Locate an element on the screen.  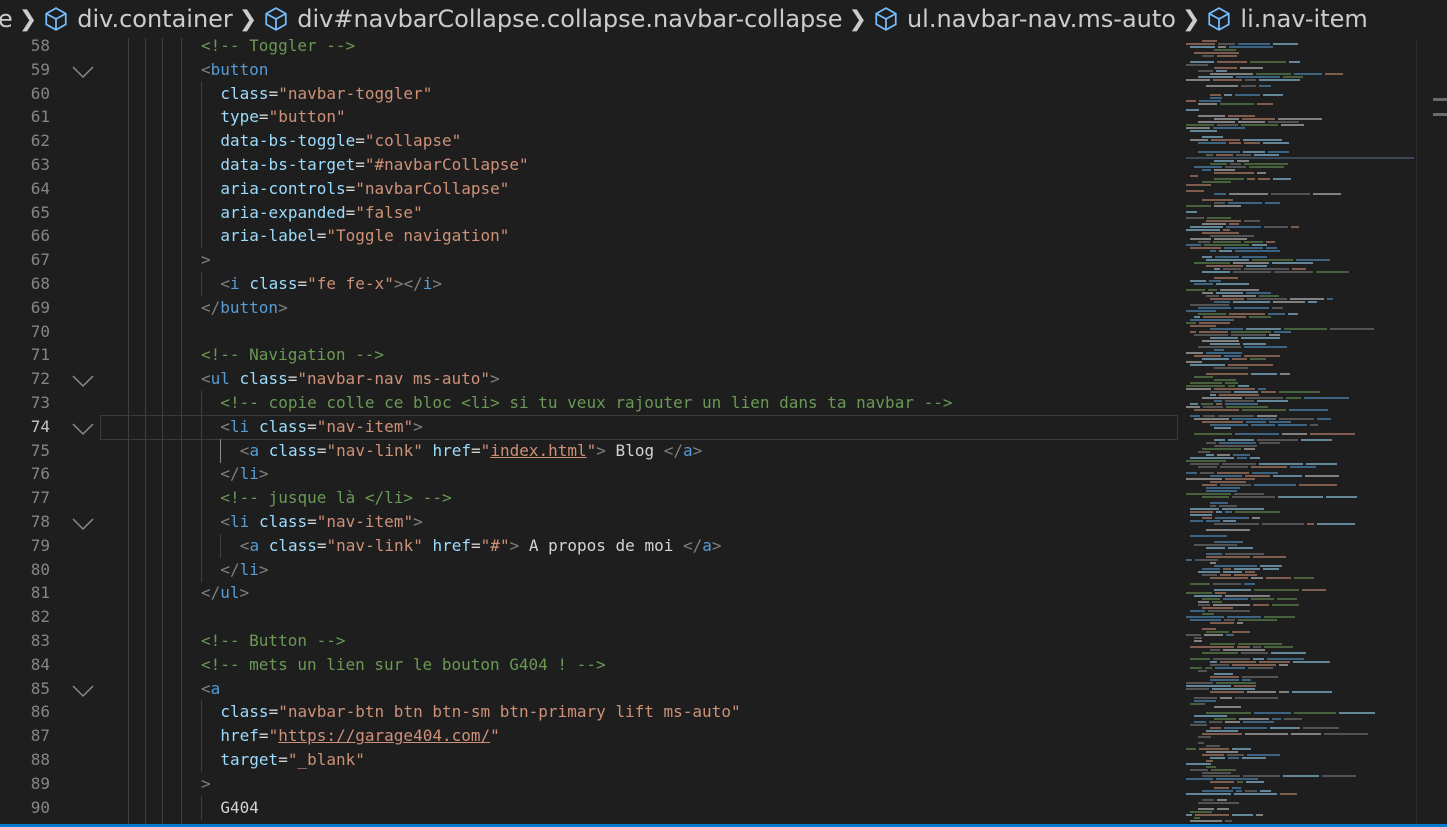
code-line: 70 is located at coordinates (590, 331).